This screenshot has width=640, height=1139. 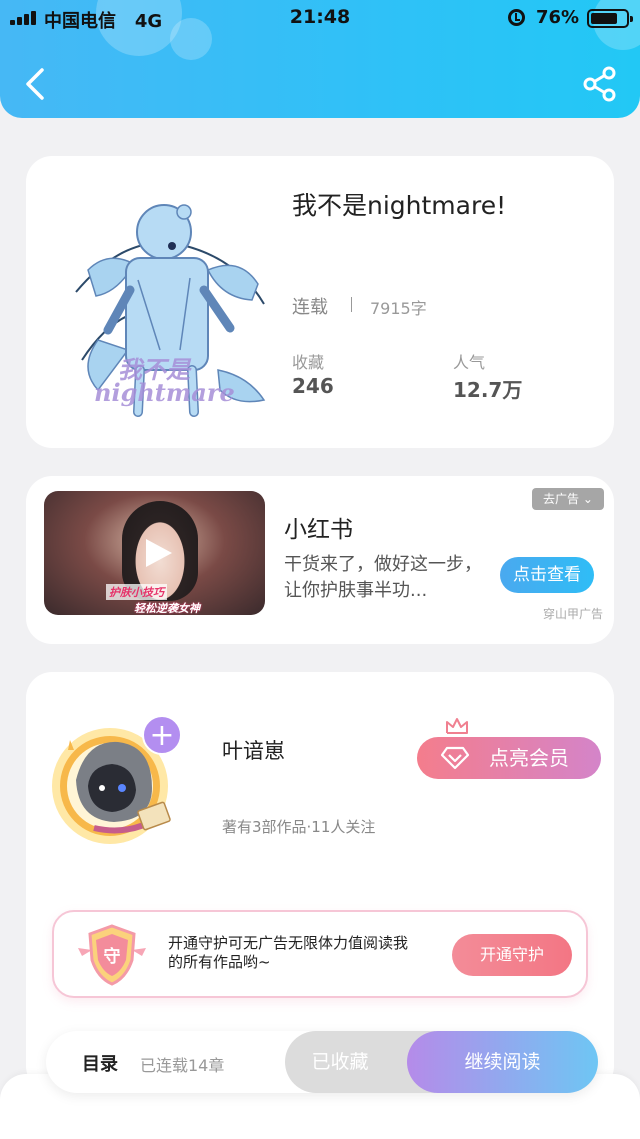 I want to click on ad-view-button: 点击查看, so click(x=547, y=575).